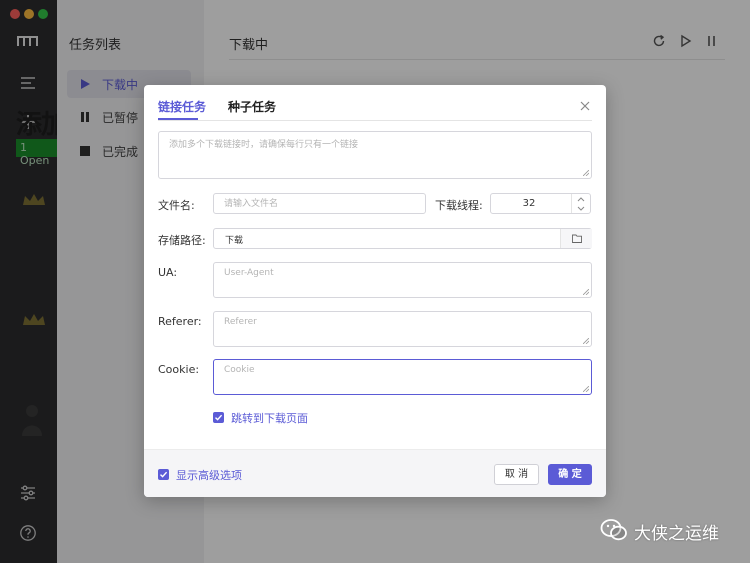 This screenshot has height=563, width=750. I want to click on close-icon, so click(585, 106).